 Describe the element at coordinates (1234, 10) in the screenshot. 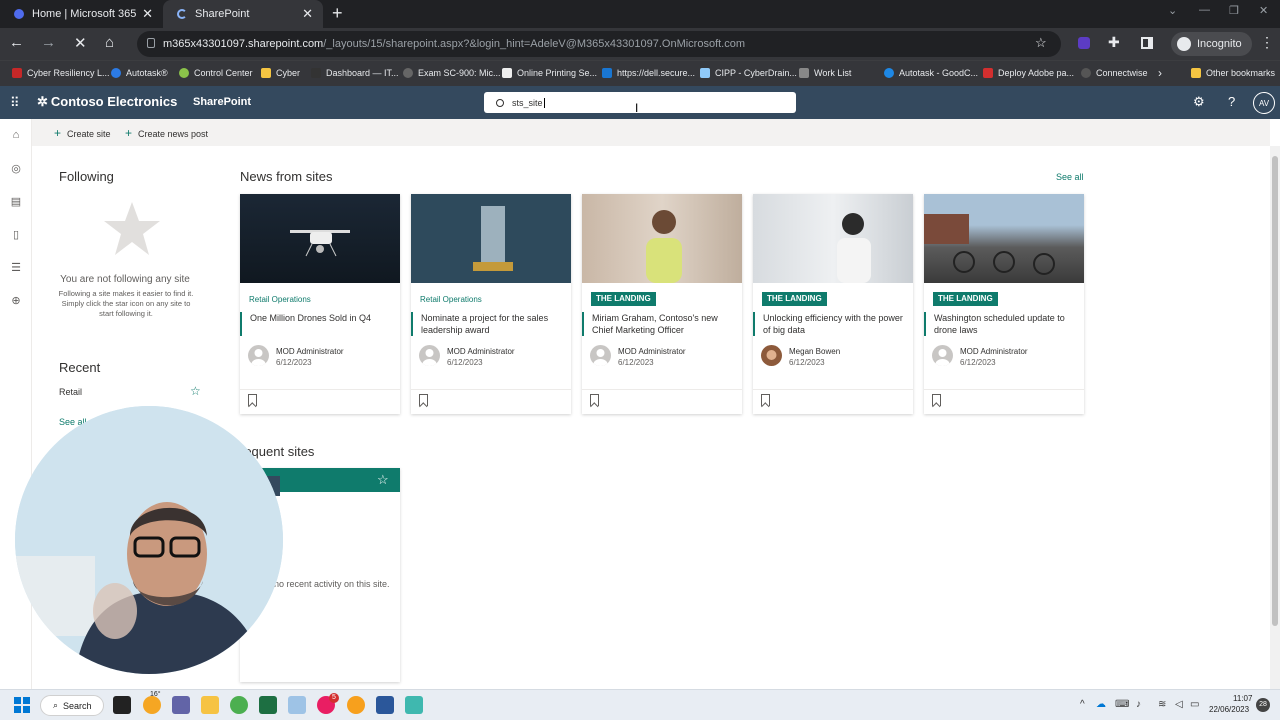

I see `restore-button: ❐` at that location.